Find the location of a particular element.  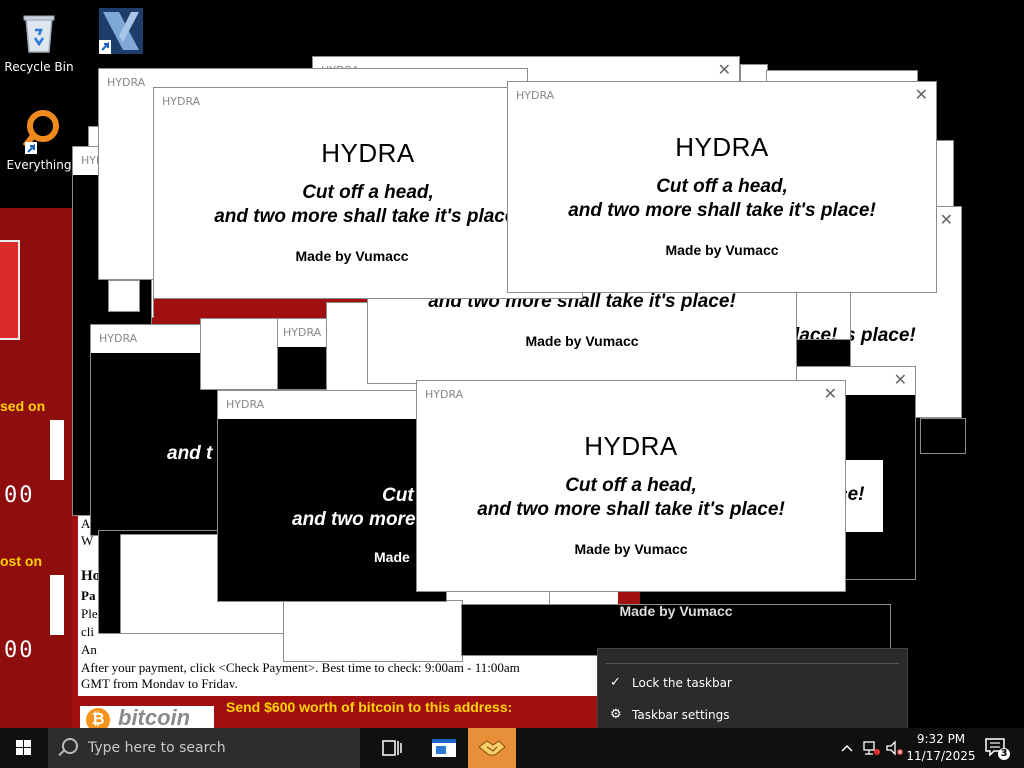

desktop-icon-label: Everything is located at coordinates (39, 165).